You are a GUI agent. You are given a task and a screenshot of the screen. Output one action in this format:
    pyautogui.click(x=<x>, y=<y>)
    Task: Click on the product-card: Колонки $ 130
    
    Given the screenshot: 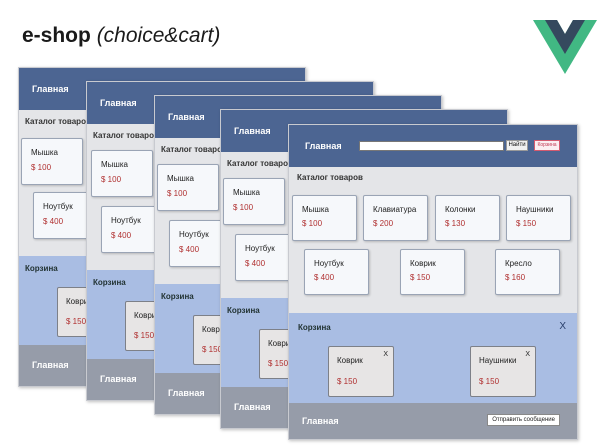 What is the action you would take?
    pyautogui.click(x=467, y=218)
    